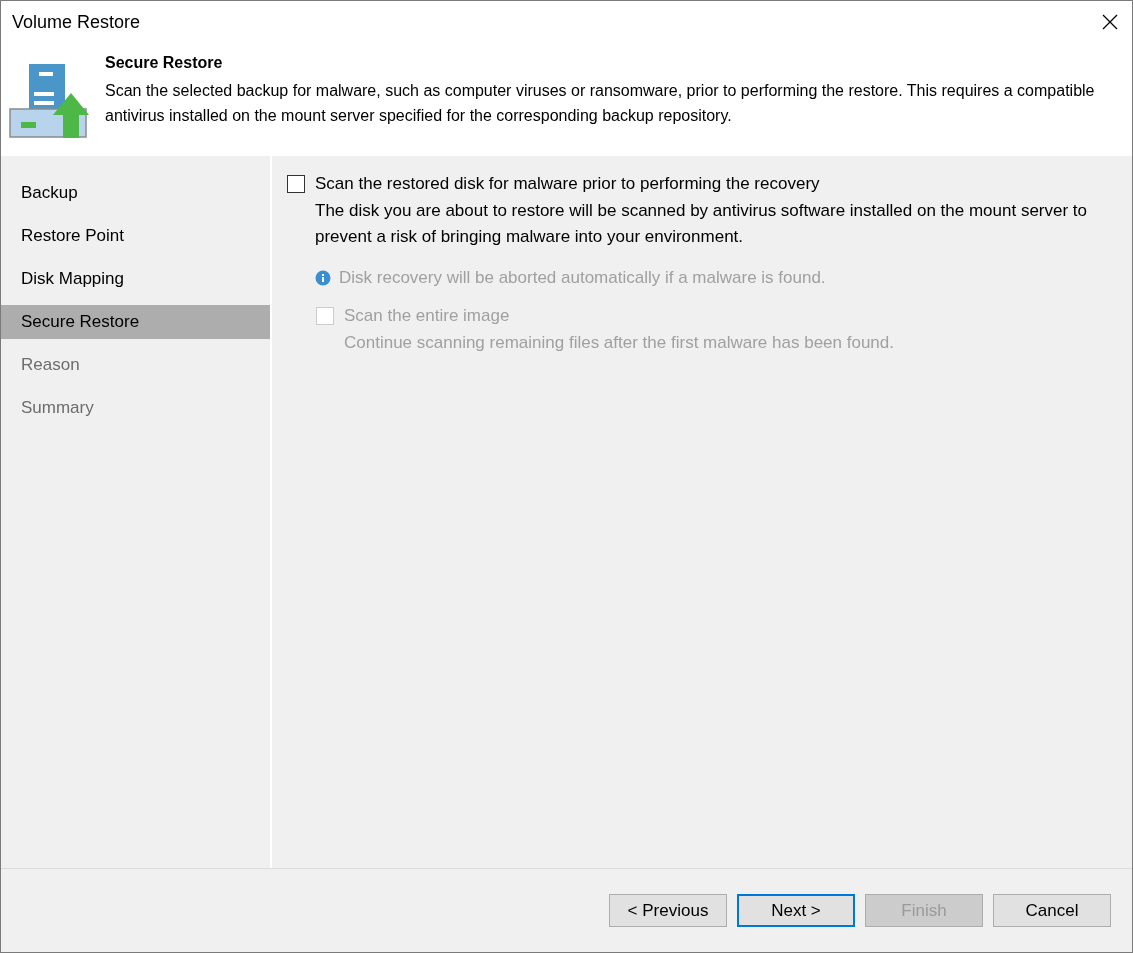 The height and width of the screenshot is (953, 1133). Describe the element at coordinates (76, 22) in the screenshot. I see `window-title: Volume Restore` at that location.